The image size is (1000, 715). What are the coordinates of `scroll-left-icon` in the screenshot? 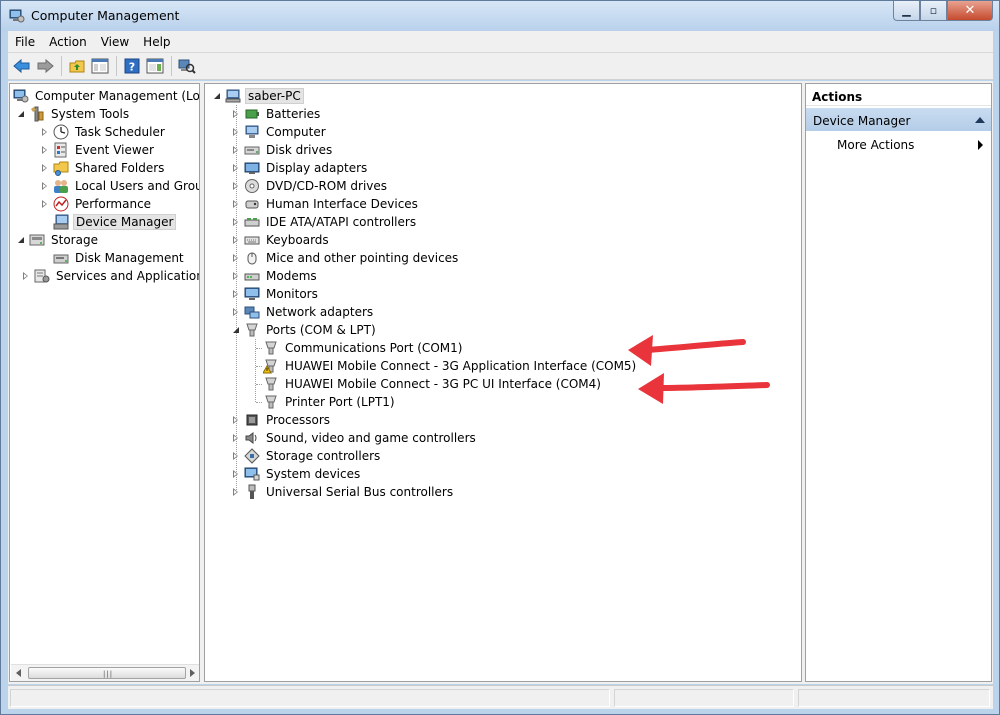 It's located at (18, 673).